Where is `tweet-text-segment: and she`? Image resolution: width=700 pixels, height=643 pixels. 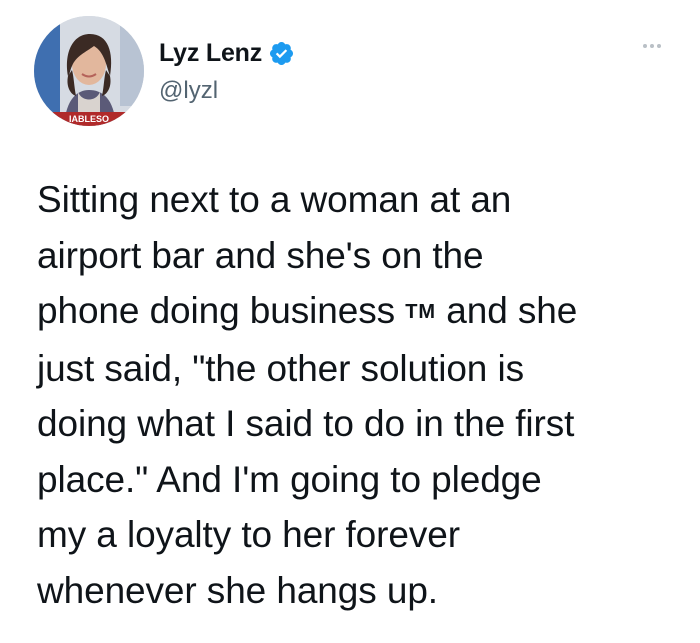
tweet-text-segment: and she is located at coordinates (512, 310).